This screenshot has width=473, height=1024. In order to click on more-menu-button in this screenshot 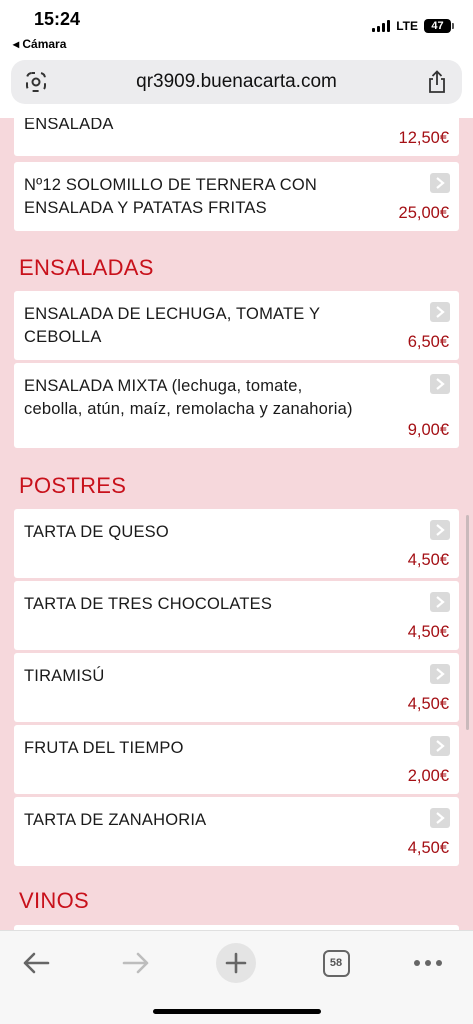, I will do `click(428, 963)`.